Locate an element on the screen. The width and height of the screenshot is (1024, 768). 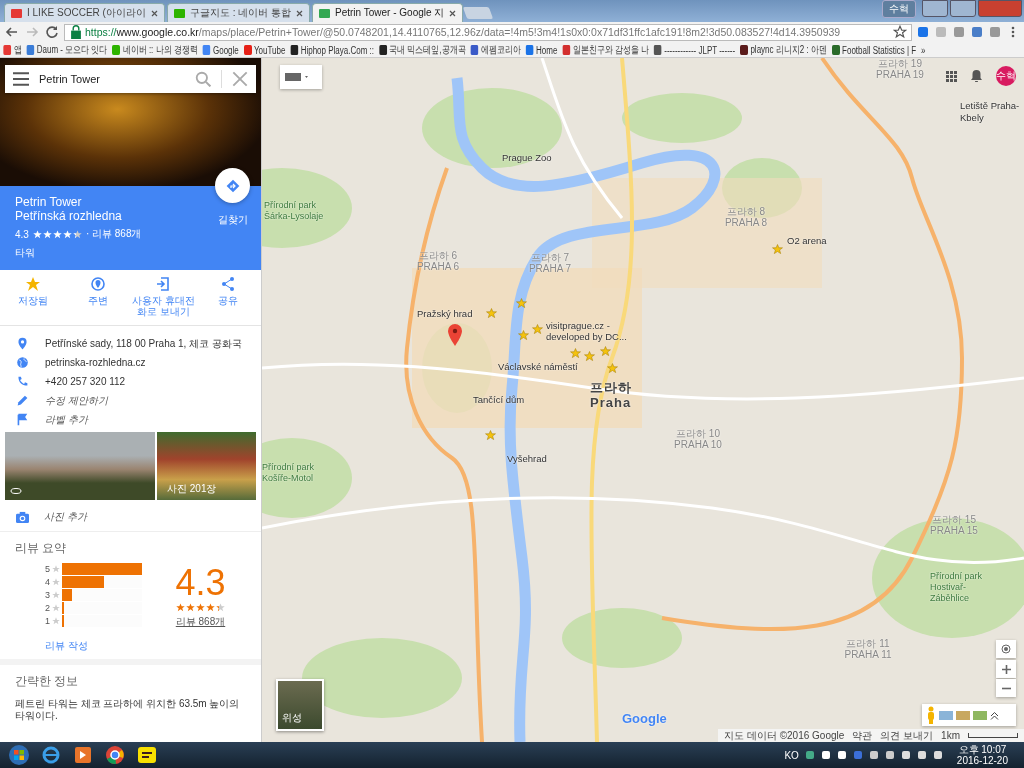
action-link: 라벨 추가 is located at coordinates (66, 419).